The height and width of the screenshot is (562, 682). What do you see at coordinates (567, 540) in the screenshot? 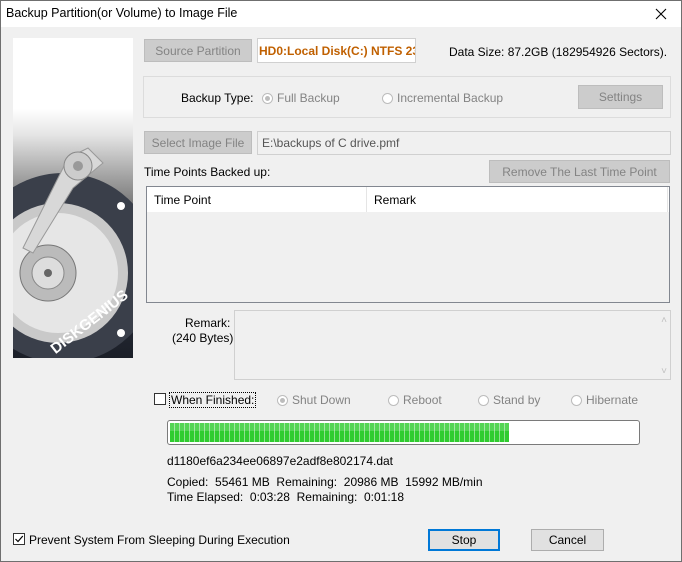
I see `cancel-button: Cancel` at bounding box center [567, 540].